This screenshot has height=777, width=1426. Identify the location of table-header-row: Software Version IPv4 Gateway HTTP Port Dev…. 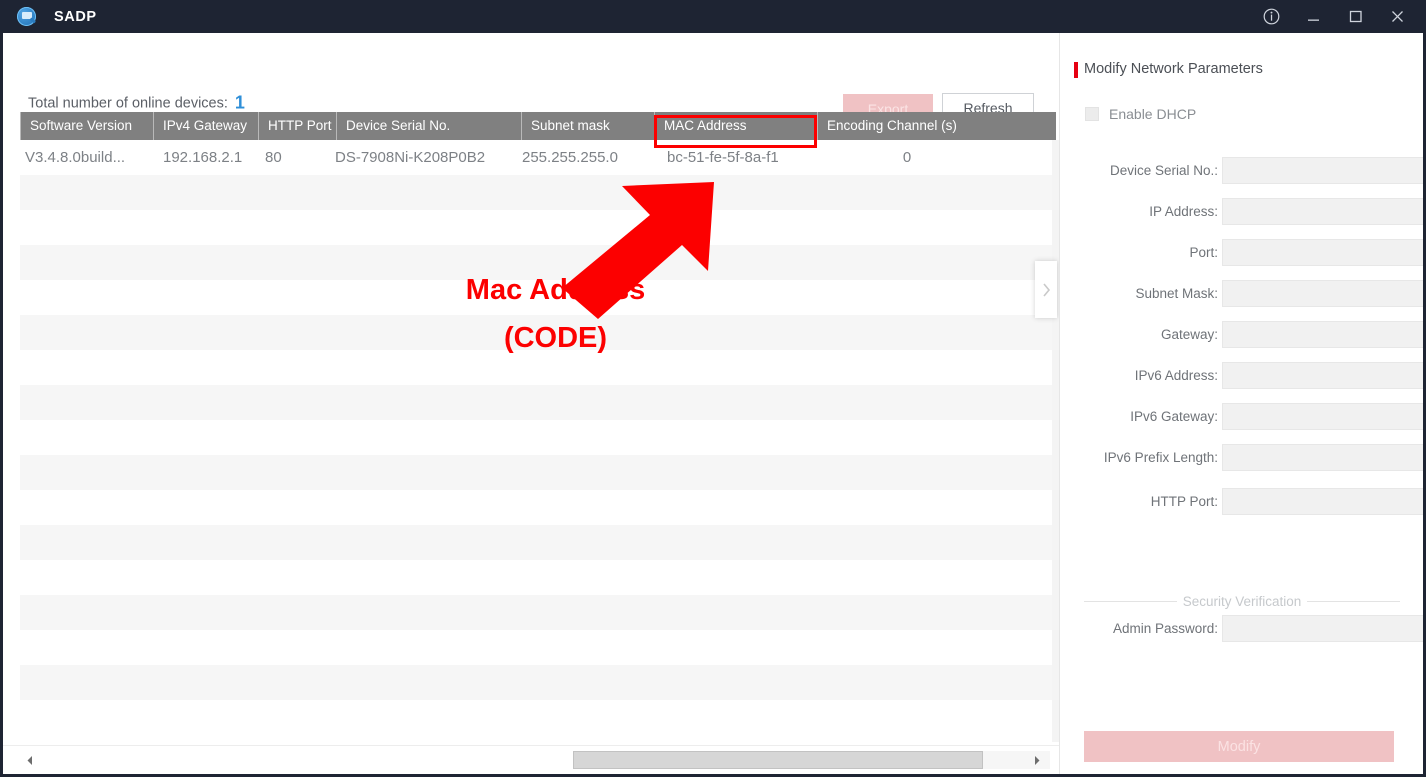
(538, 126).